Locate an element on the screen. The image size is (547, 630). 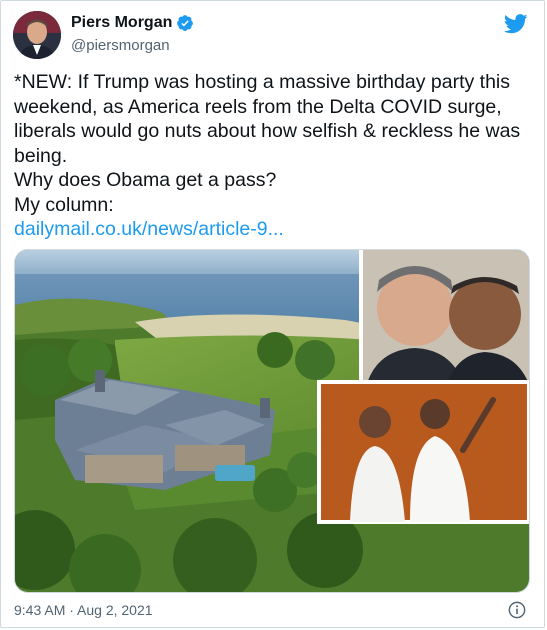
avatar-image is located at coordinates (37, 35).